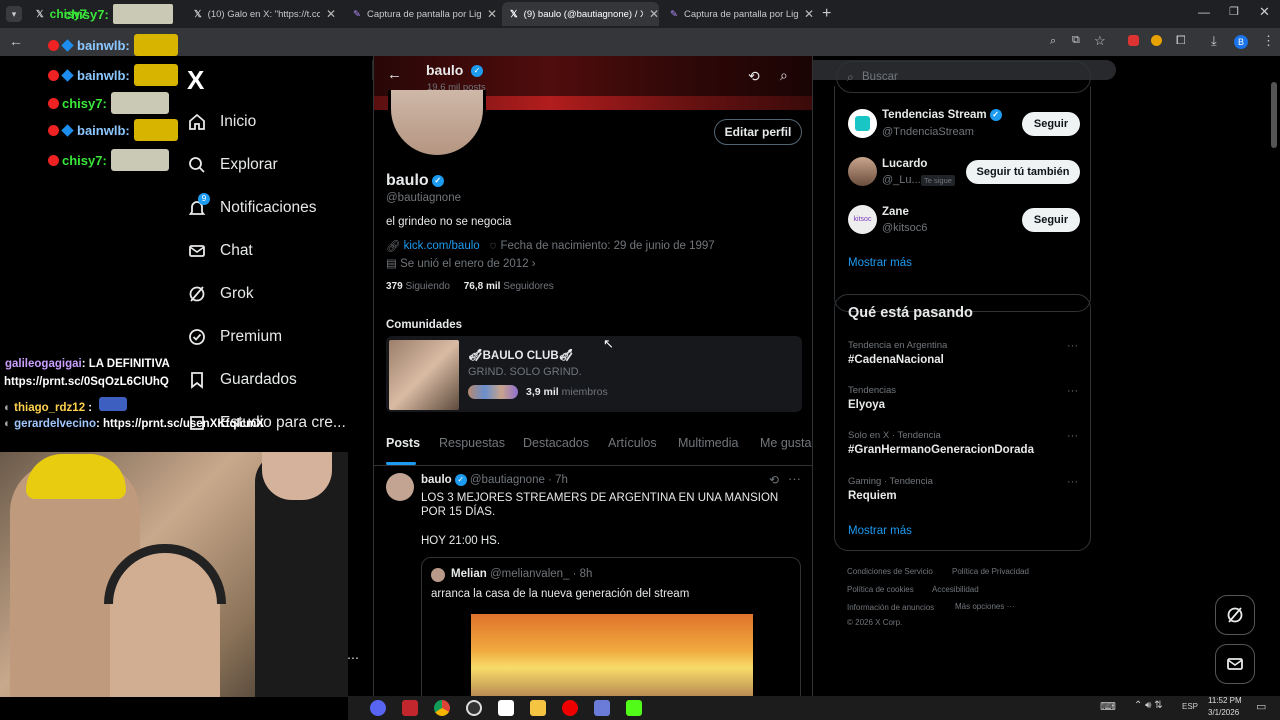 The width and height of the screenshot is (1280, 720). I want to click on suggest-name: Tendencias Stream ✓, so click(942, 115).